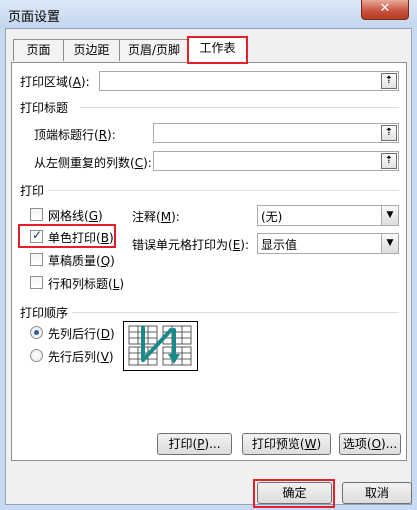  I want to click on close-icon: ✕, so click(385, 8).